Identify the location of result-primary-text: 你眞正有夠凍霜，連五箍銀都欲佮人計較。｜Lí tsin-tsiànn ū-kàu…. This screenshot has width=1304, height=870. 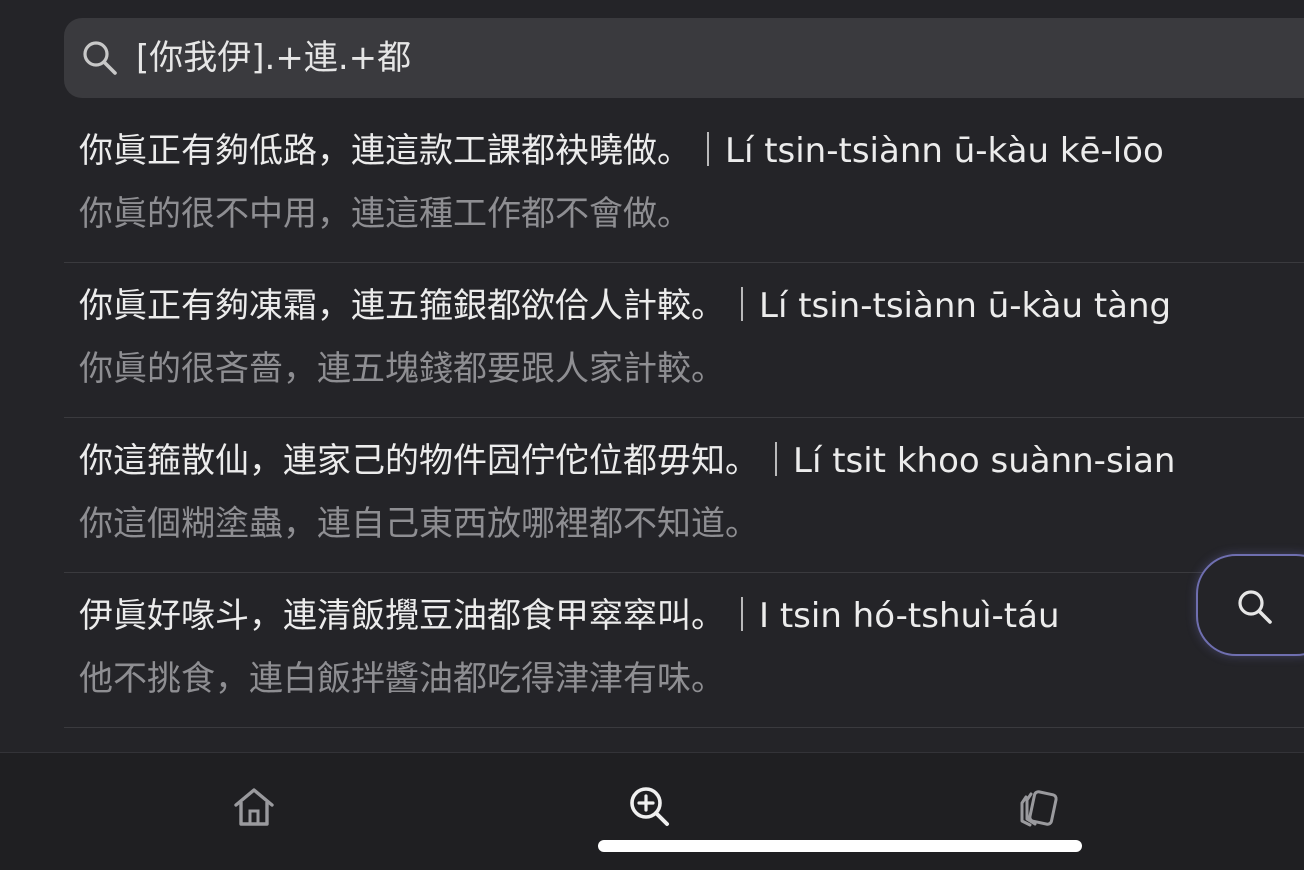
(625, 306).